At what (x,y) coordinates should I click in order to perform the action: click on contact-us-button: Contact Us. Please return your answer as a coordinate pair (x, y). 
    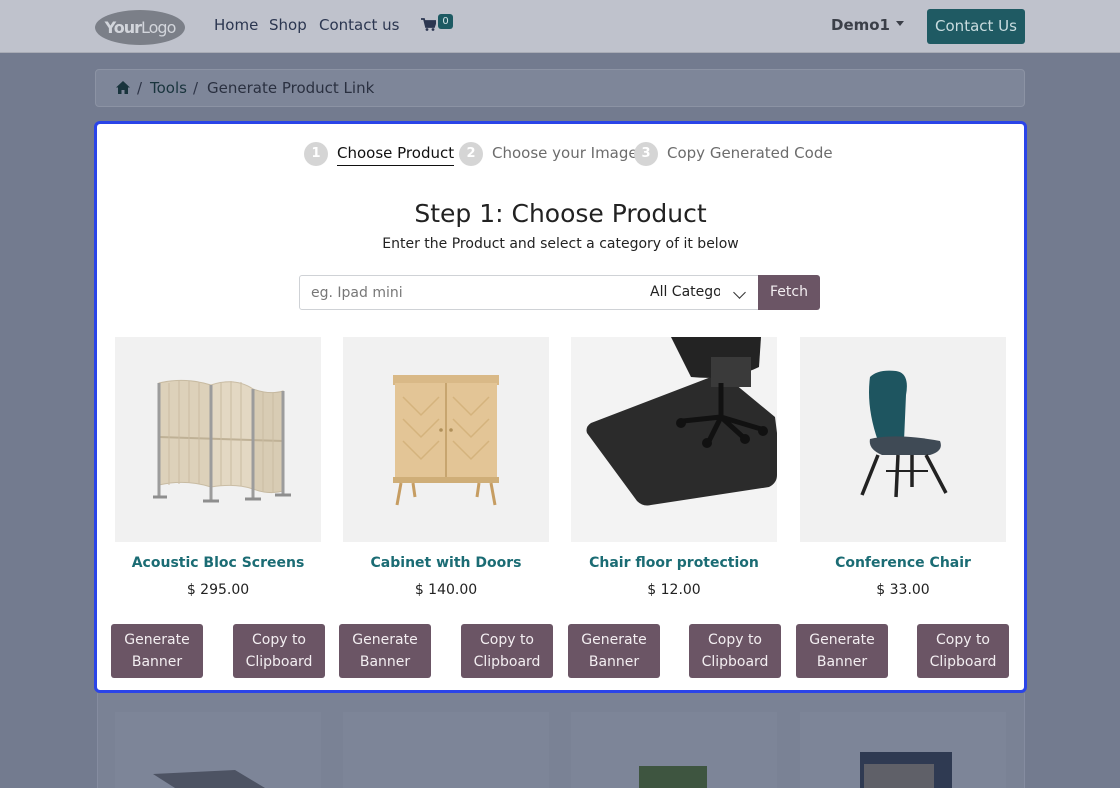
    Looking at the image, I should click on (976, 26).